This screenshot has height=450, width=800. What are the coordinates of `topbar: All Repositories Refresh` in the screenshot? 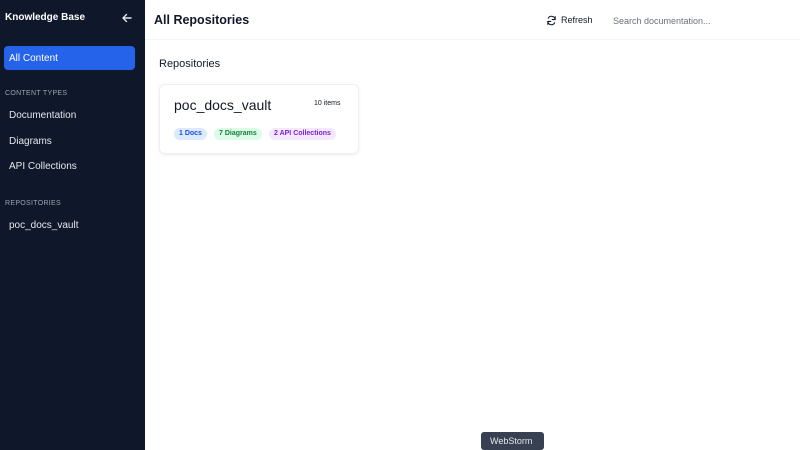 It's located at (472, 20).